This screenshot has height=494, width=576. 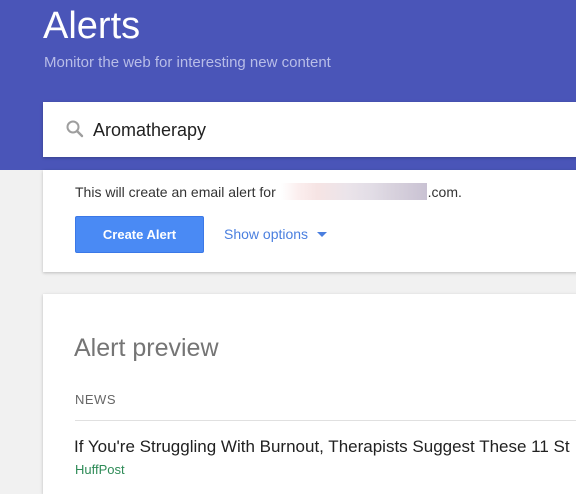 I want to click on show-options-link: Show options, so click(x=276, y=234).